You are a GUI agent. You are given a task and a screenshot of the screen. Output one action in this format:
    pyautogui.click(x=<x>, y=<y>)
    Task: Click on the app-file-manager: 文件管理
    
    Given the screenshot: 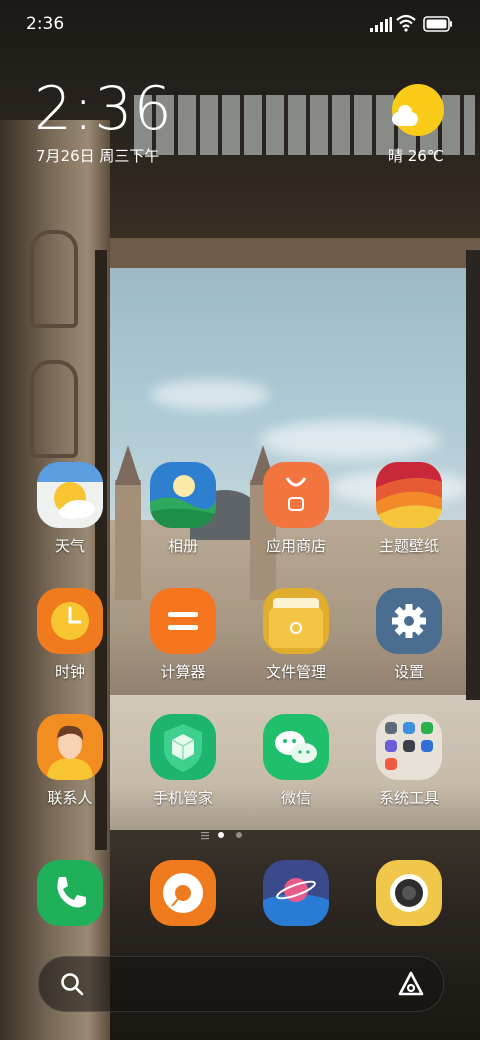 What is the action you would take?
    pyautogui.click(x=296, y=643)
    